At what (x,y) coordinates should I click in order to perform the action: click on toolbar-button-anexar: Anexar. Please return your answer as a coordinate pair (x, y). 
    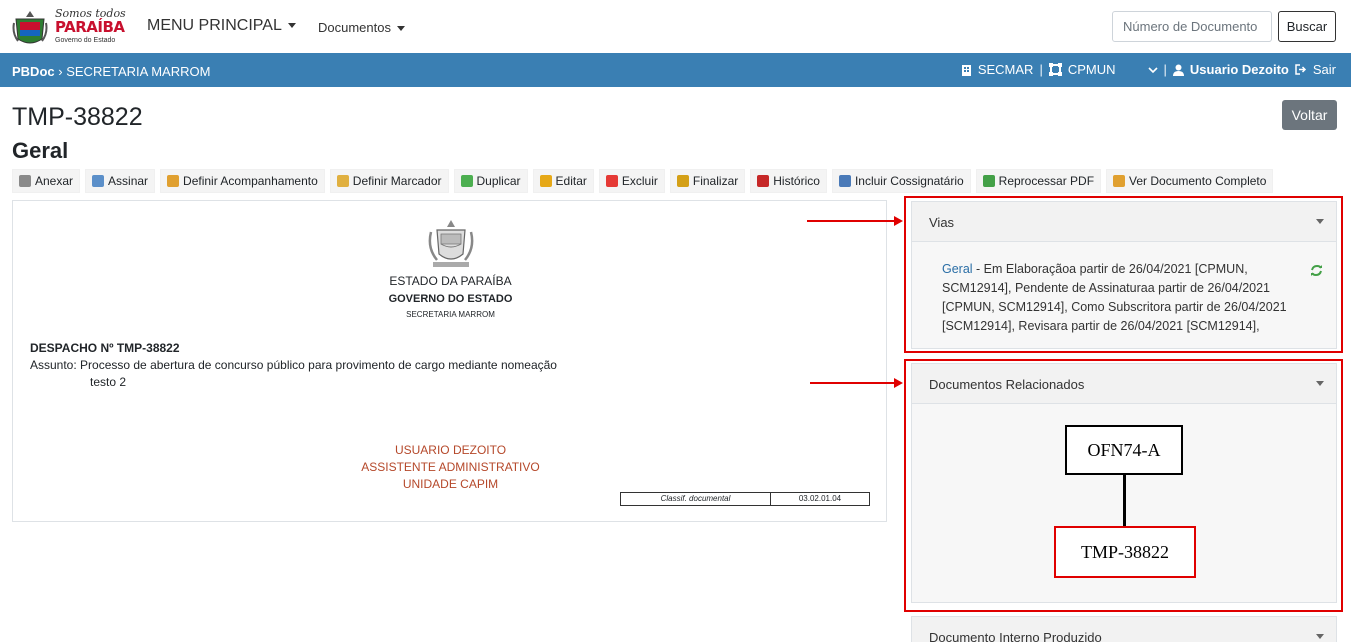
    Looking at the image, I should click on (46, 181).